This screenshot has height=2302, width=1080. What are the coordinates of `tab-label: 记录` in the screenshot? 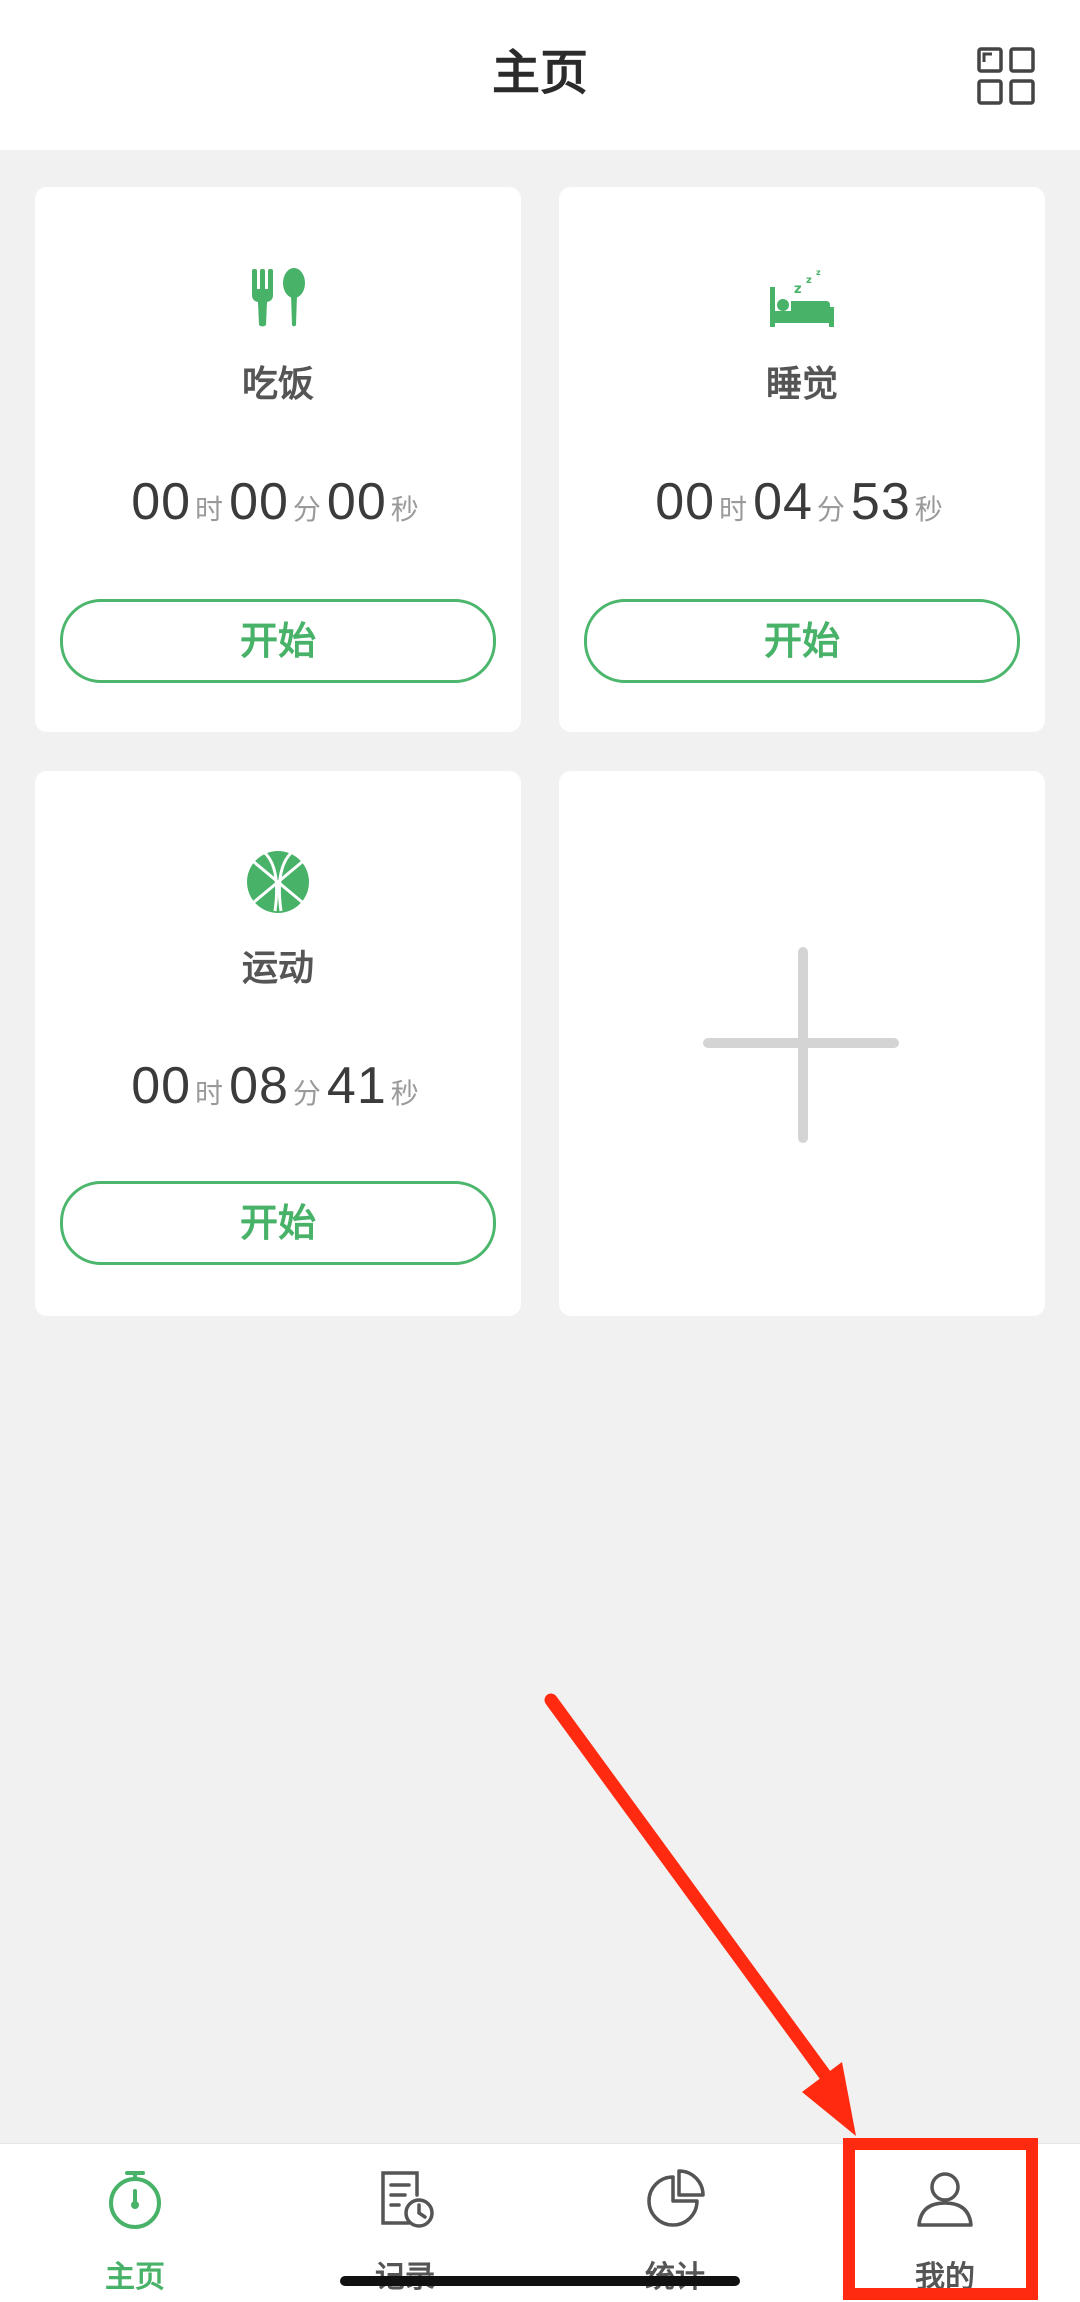 It's located at (405, 2274).